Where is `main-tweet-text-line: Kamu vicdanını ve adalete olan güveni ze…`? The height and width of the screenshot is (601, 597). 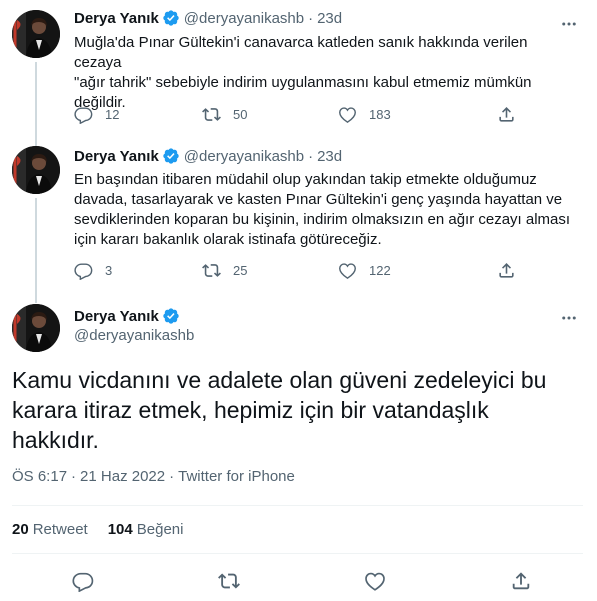
main-tweet-text-line: Kamu vicdanını ve adalete olan güveni ze… is located at coordinates (279, 380).